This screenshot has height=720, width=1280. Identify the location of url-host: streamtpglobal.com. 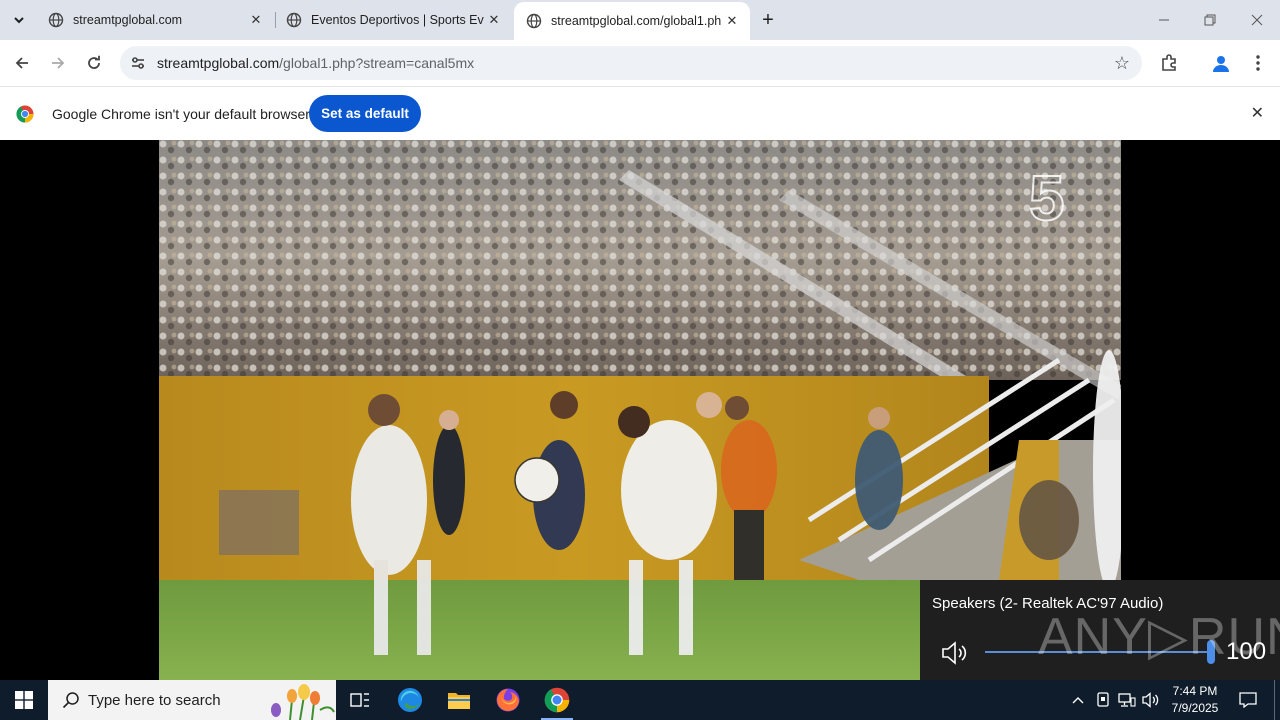
(218, 63).